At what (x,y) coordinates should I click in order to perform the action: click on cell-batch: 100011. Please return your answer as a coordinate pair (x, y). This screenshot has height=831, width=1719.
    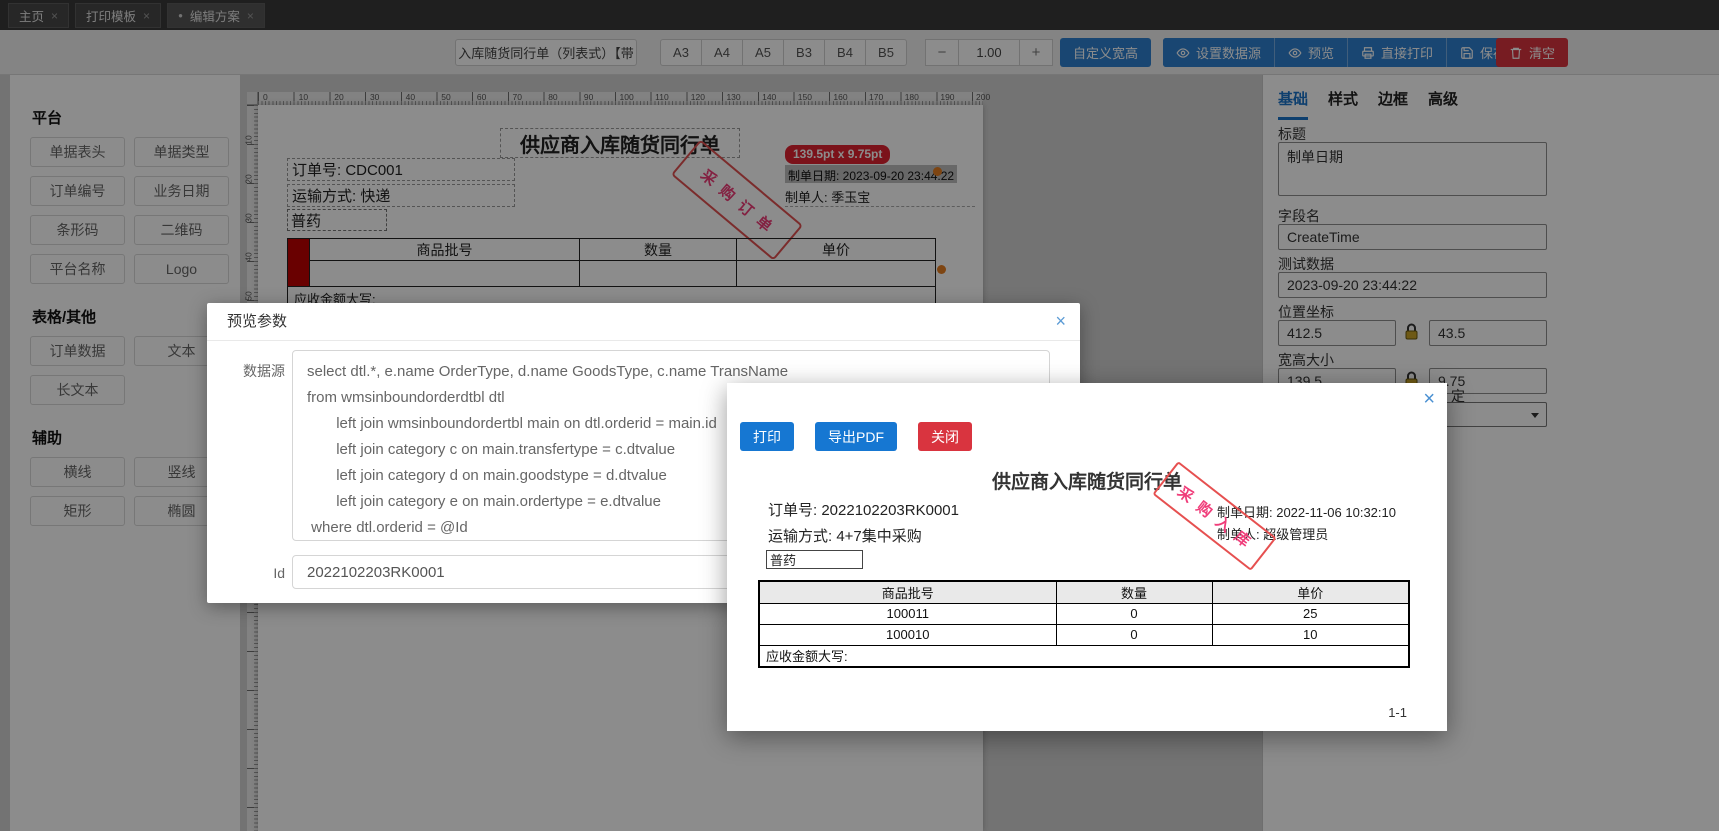
    Looking at the image, I should click on (907, 613).